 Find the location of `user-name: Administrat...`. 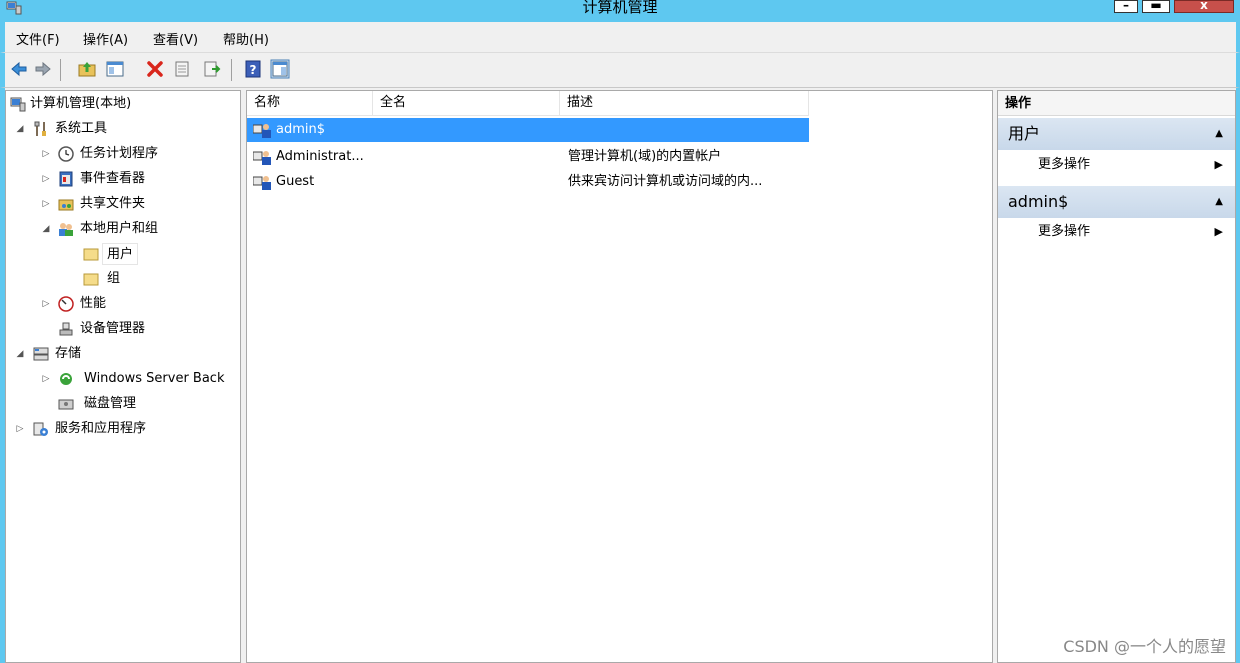

user-name: Administrat... is located at coordinates (320, 156).